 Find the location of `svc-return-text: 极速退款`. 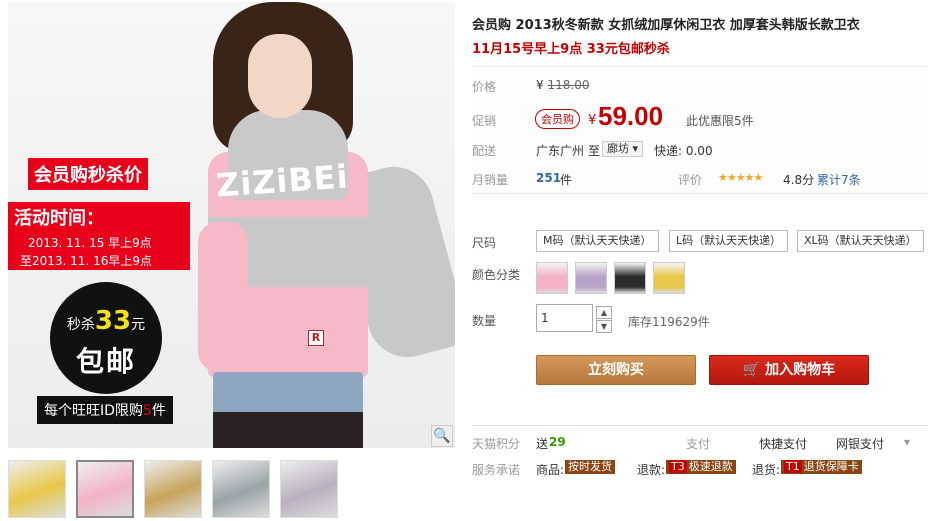

svc-return-text: 极速退款 is located at coordinates (710, 466).